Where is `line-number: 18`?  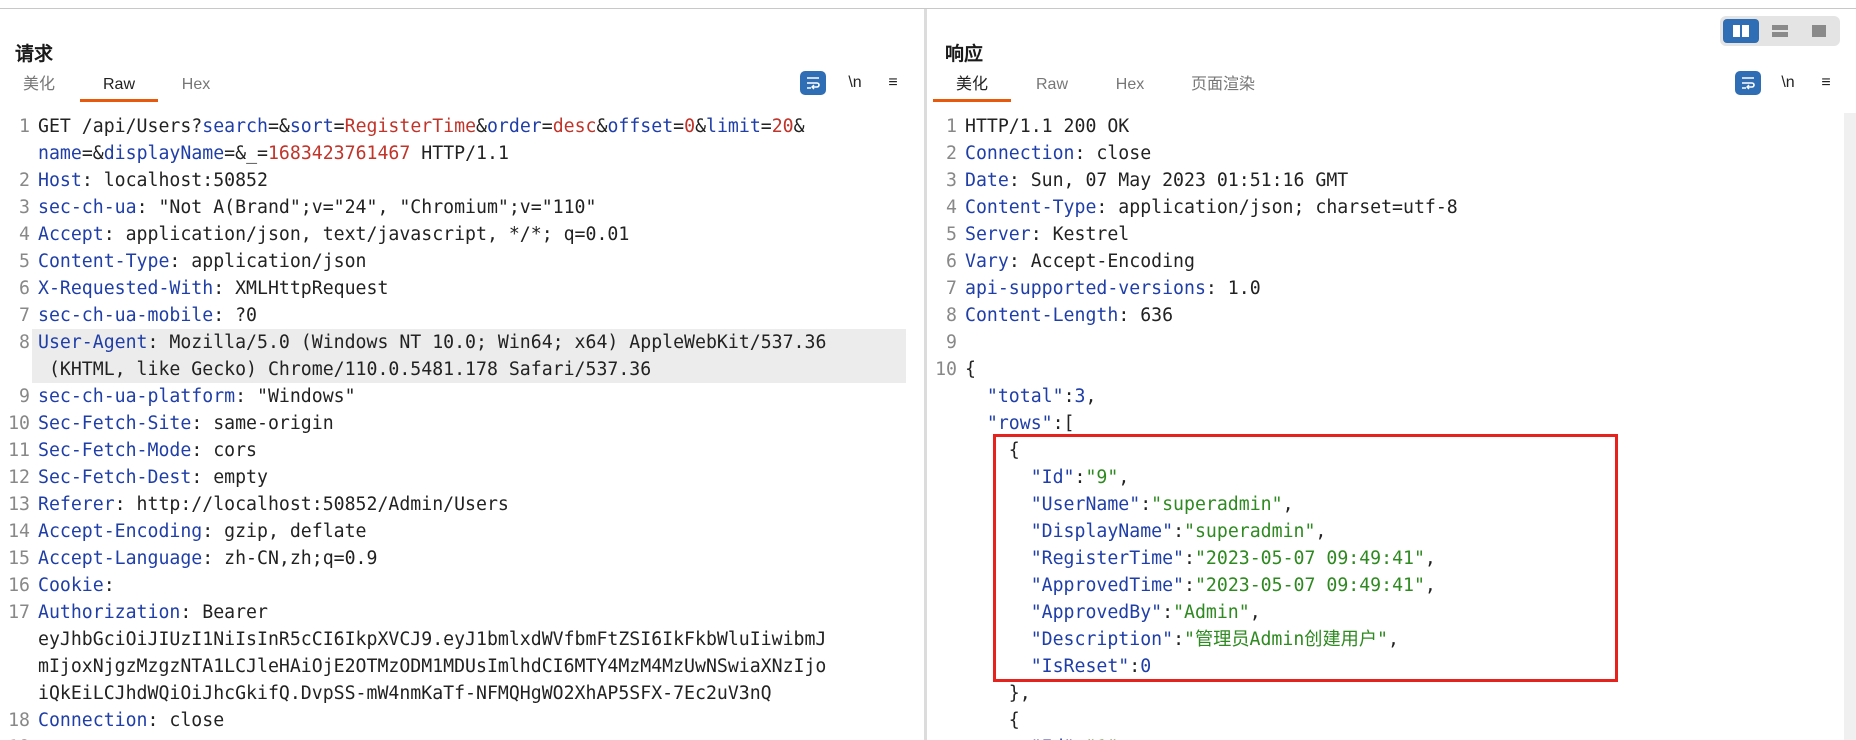
line-number: 18 is located at coordinates (19, 720).